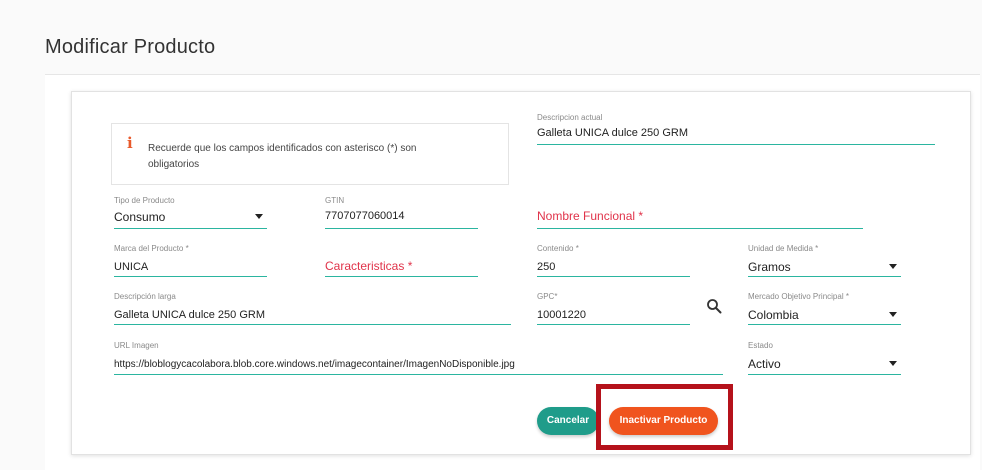 The image size is (982, 470). I want to click on field-label-required: Caracteristicas *, so click(369, 266).